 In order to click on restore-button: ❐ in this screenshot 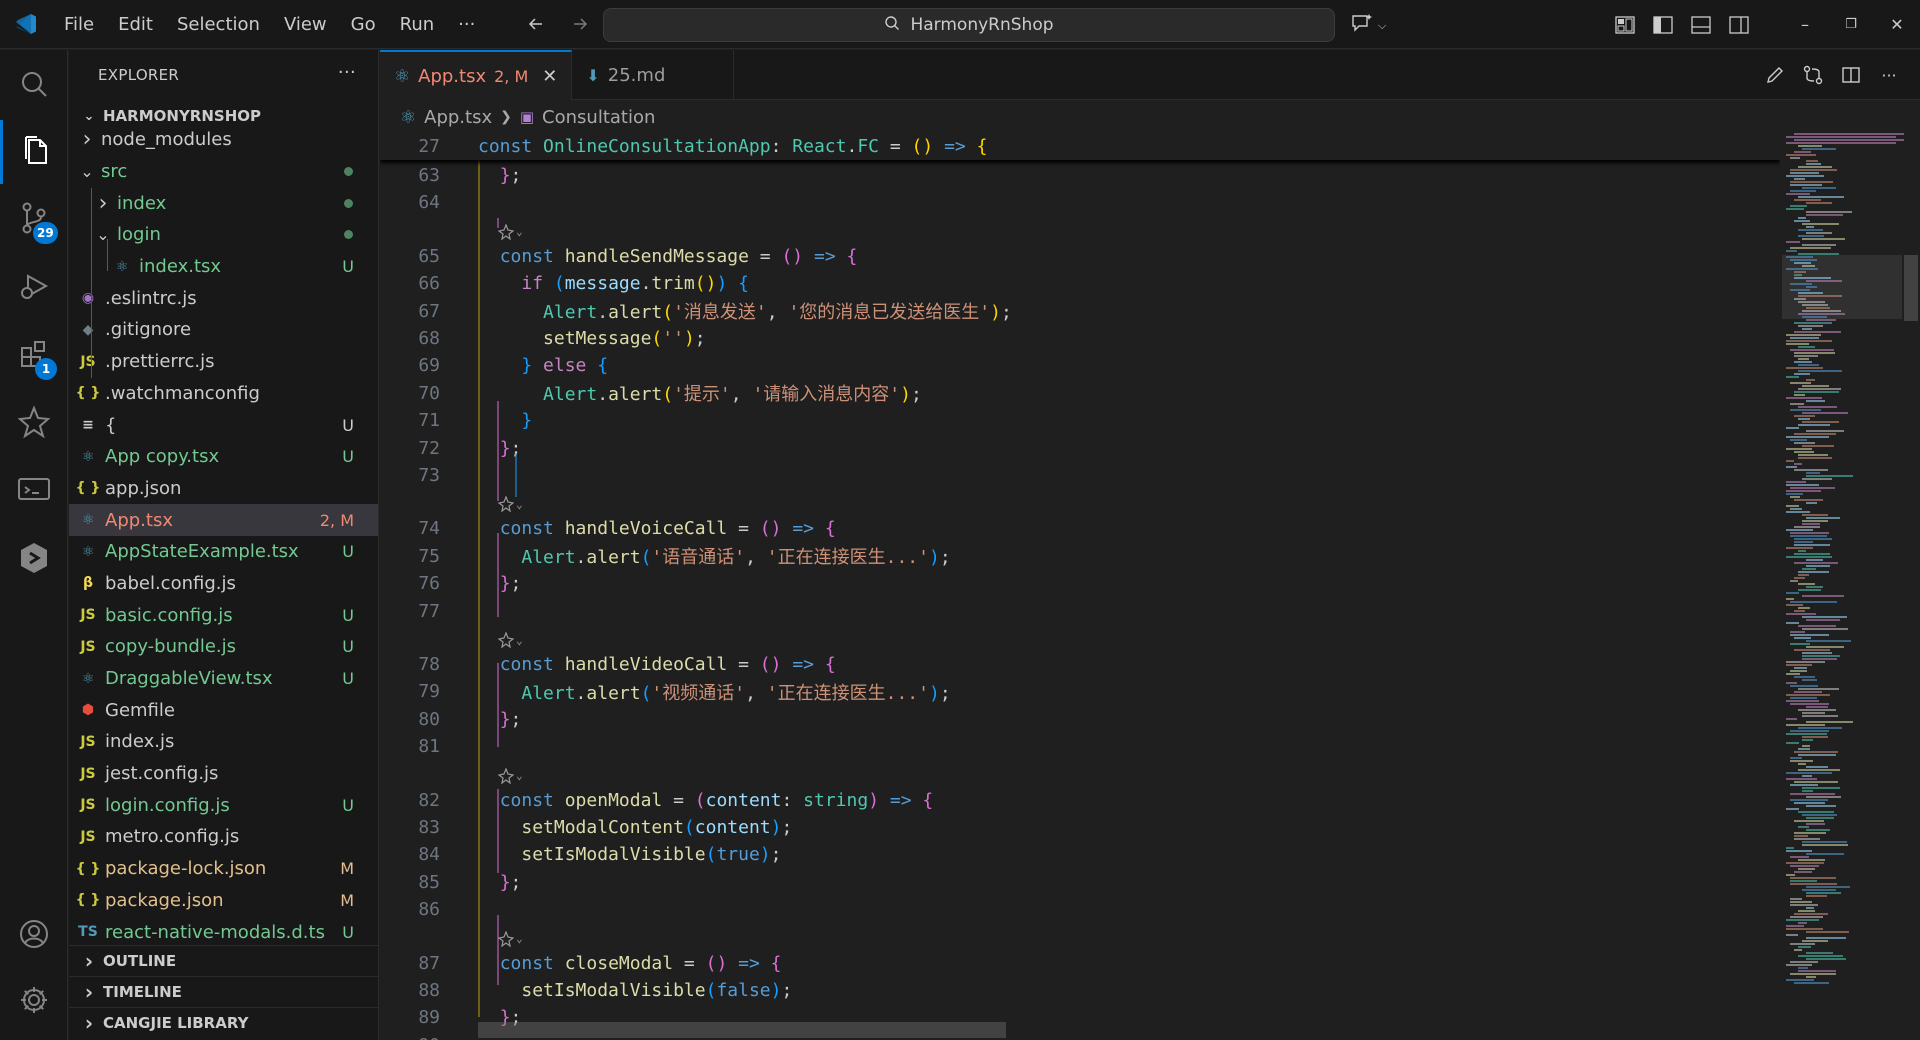, I will do `click(1851, 24)`.